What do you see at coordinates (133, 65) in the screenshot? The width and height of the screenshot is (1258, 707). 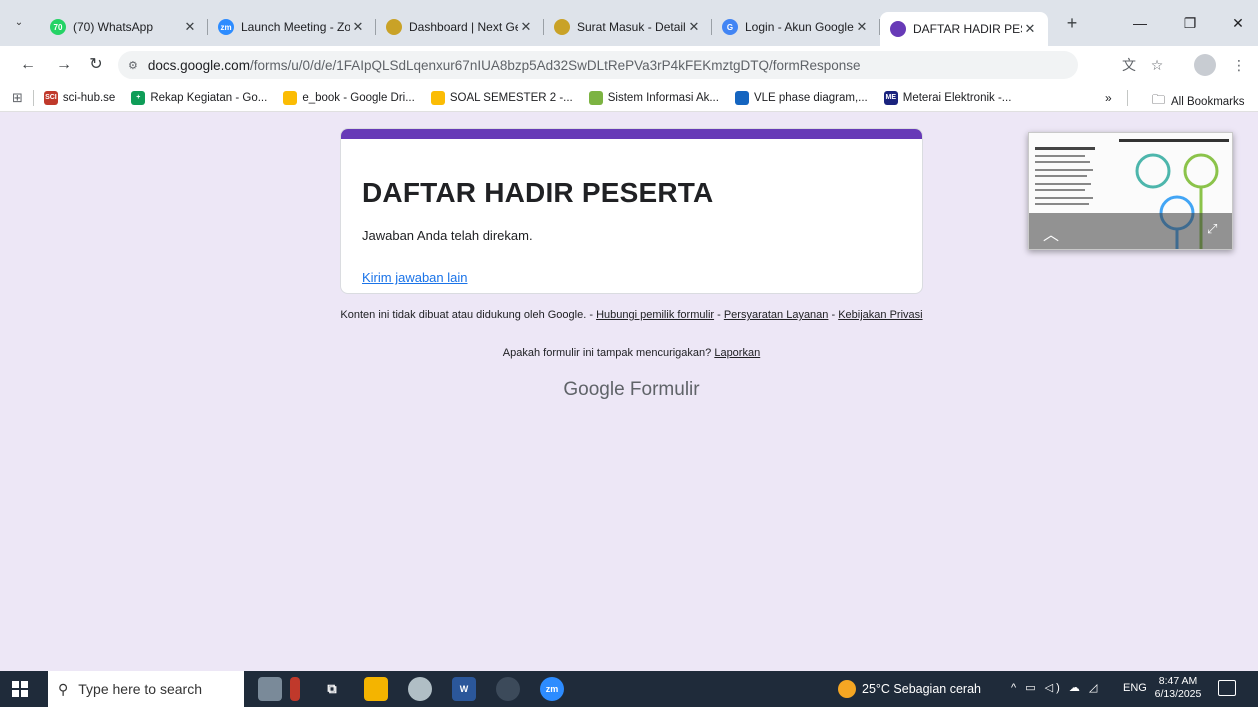 I see `site-info-icon: ⚙` at bounding box center [133, 65].